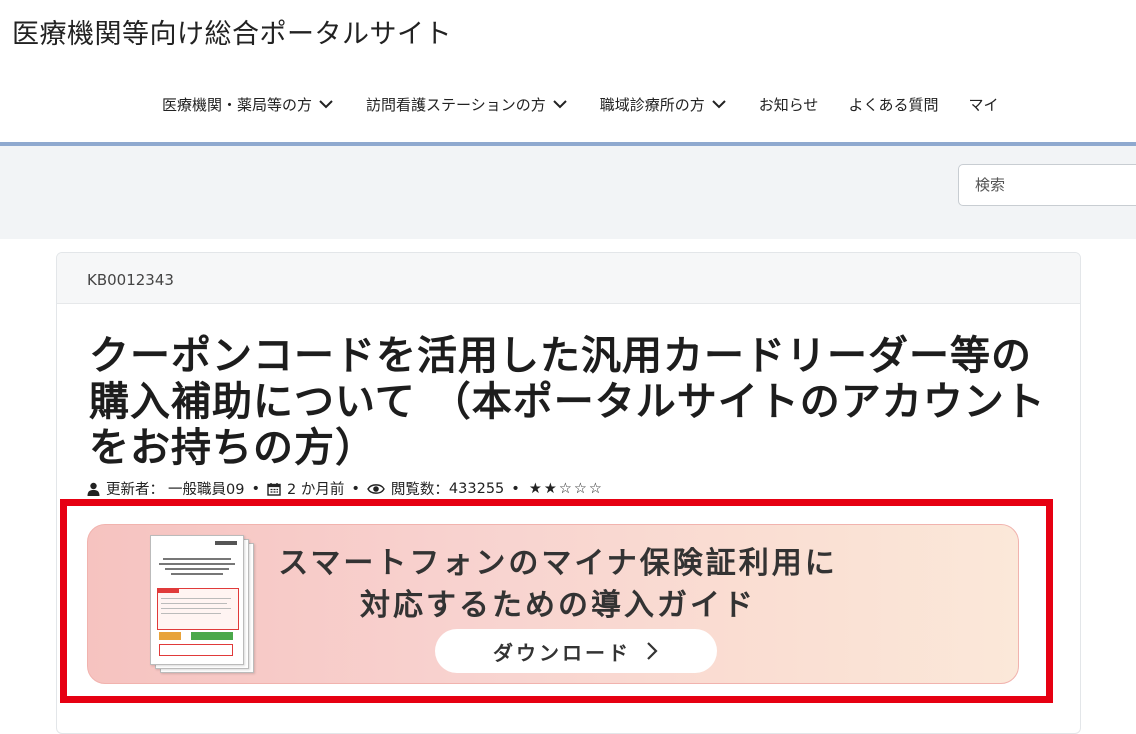 The width and height of the screenshot is (1136, 734). I want to click on banner-heading: スマートフォンのマイナ保険証利用に 対応するための導入ガイド, so click(558, 585).